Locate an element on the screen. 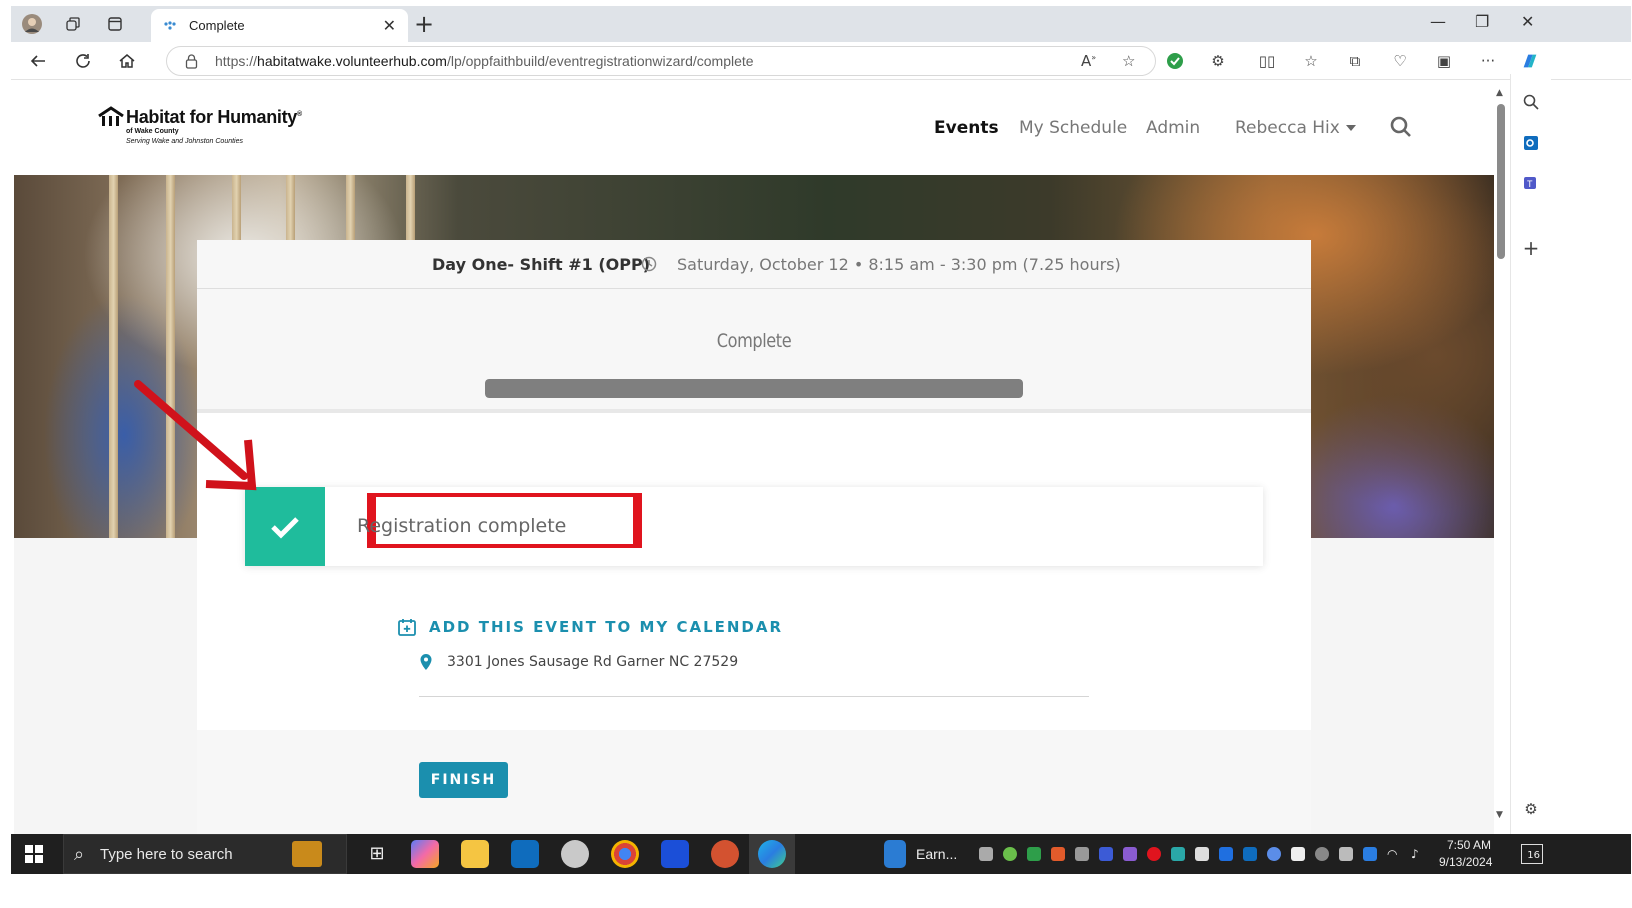 This screenshot has width=1632, height=908. tray-bluetooth-icon is located at coordinates (1226, 854).